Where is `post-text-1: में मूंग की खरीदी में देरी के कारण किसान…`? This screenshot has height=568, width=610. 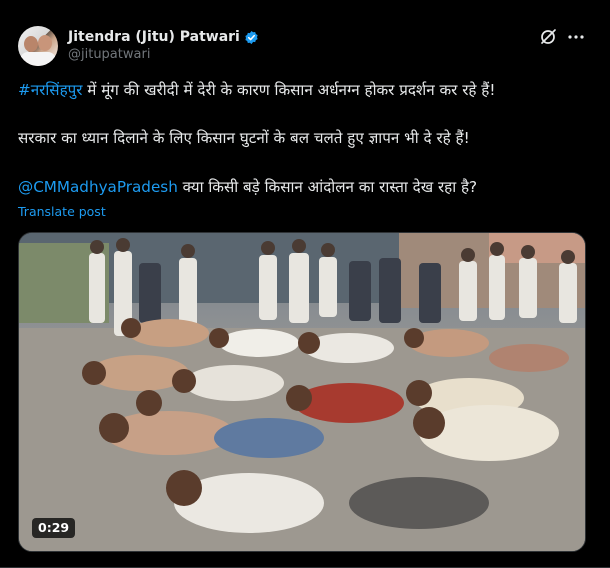 post-text-1: में मूंग की खरीदी में देरी के कारण किसान… is located at coordinates (289, 90).